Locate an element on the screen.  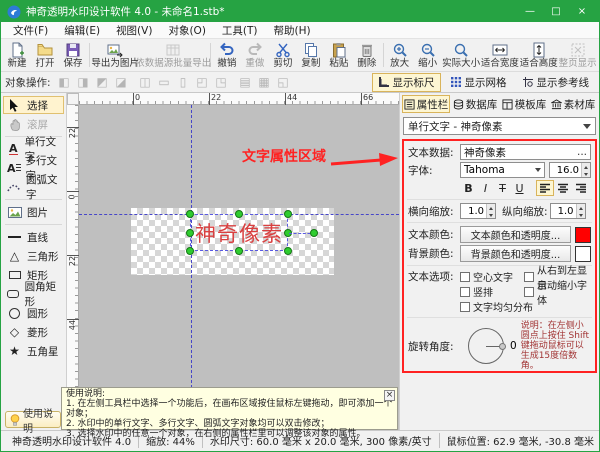
strikethrough-button: T is located at coordinates (502, 188).